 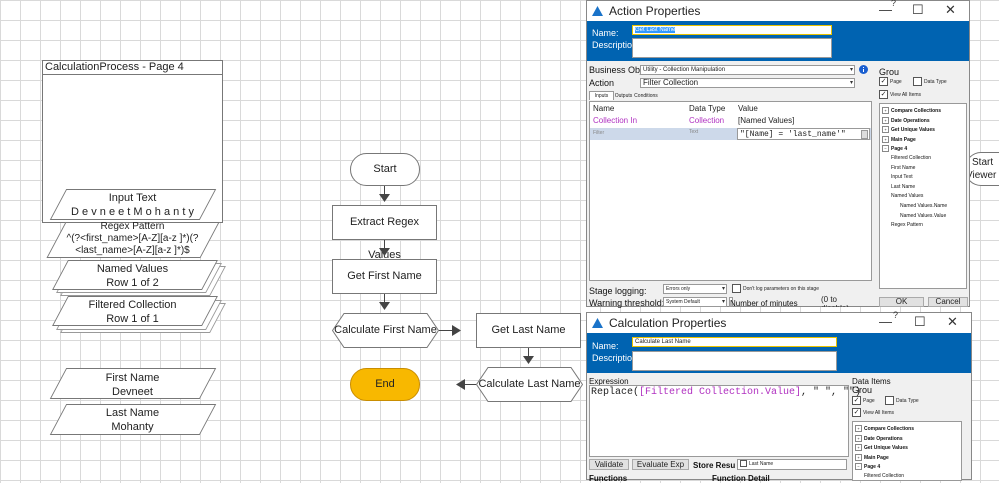 I want to click on table-row-selected: Filter Text "[Name] = 'last_name'", so click(x=730, y=134).